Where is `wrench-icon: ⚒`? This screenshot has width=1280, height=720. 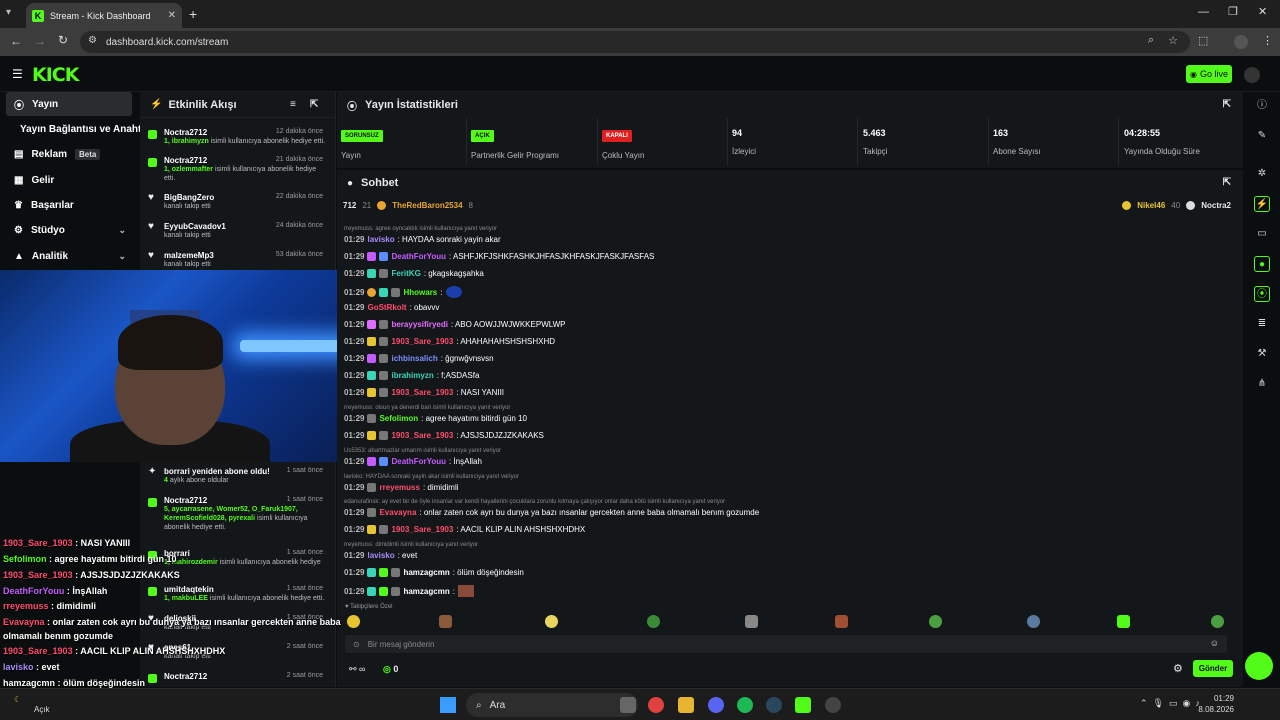 wrench-icon: ⚒ is located at coordinates (1262, 354).